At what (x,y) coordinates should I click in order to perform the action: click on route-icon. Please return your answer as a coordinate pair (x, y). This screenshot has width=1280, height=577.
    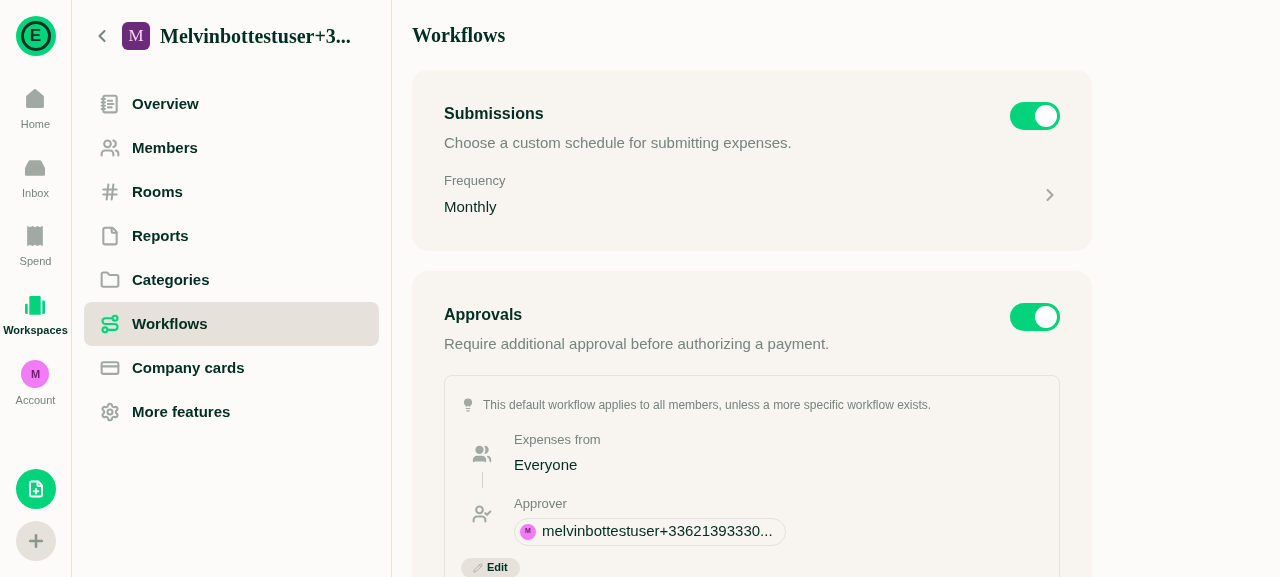
    Looking at the image, I should click on (110, 324).